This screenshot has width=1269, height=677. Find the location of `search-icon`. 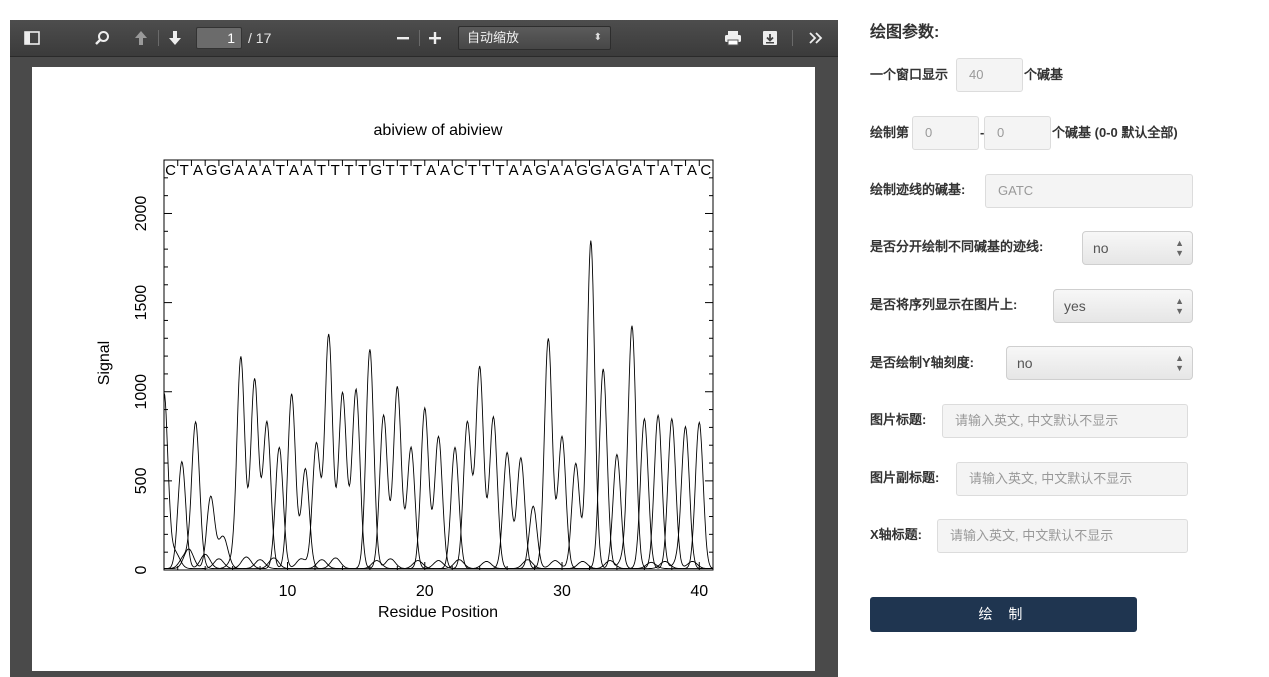

search-icon is located at coordinates (102, 38).